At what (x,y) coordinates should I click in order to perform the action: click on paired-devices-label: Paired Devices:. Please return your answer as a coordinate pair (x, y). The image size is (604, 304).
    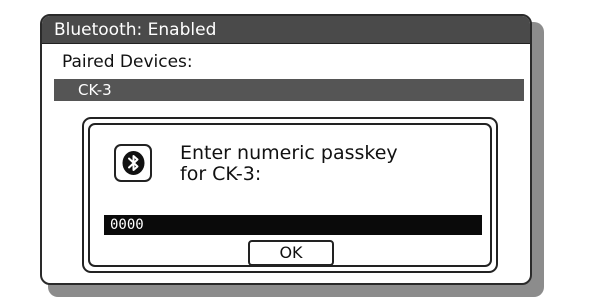
    Looking at the image, I should click on (127, 62).